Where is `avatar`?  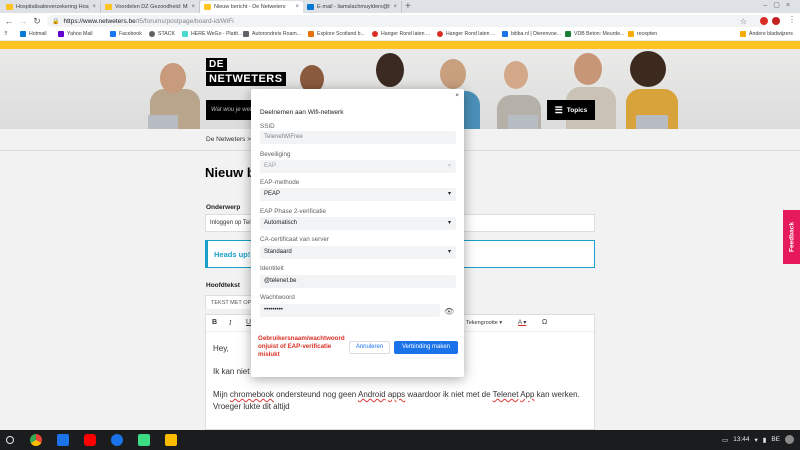
avatar is located at coordinates (789, 439).